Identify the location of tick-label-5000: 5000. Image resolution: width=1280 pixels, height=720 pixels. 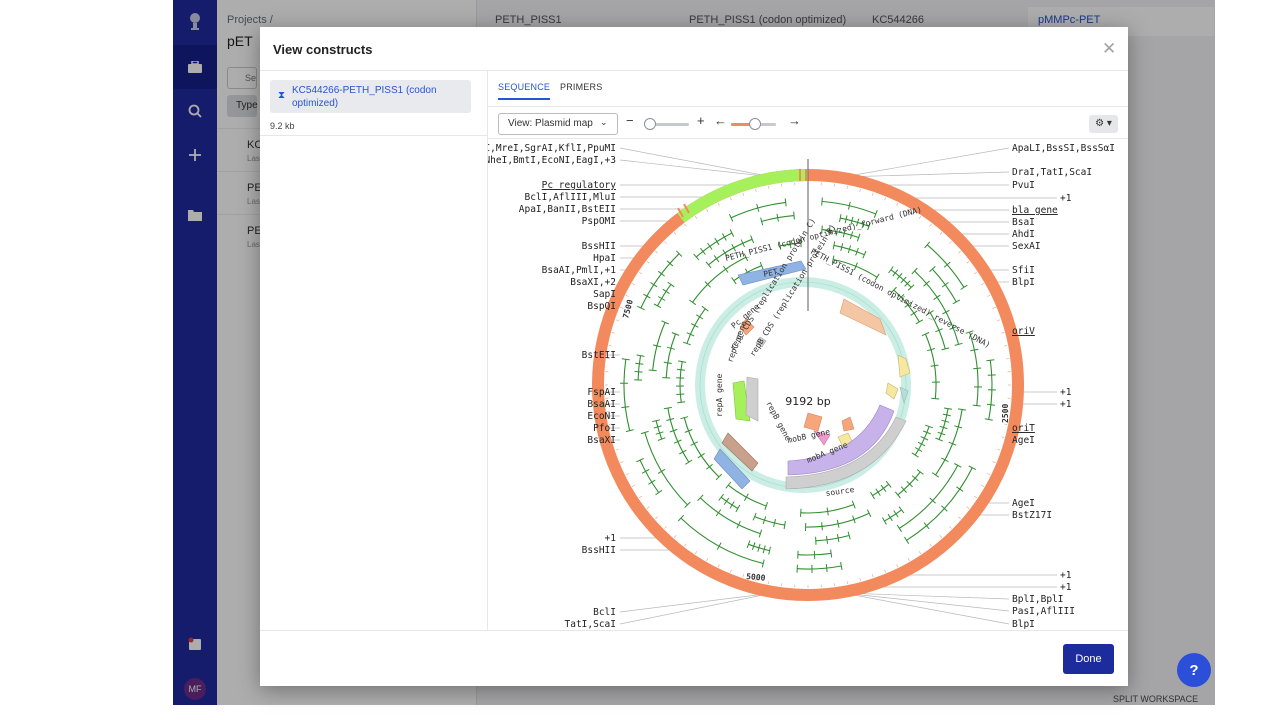
(756, 577).